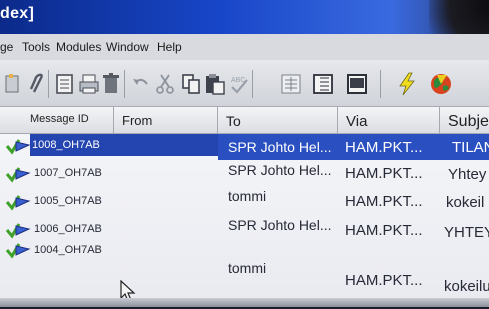 This screenshot has height=309, width=489. I want to click on message-subject: TILAN, so click(470, 147).